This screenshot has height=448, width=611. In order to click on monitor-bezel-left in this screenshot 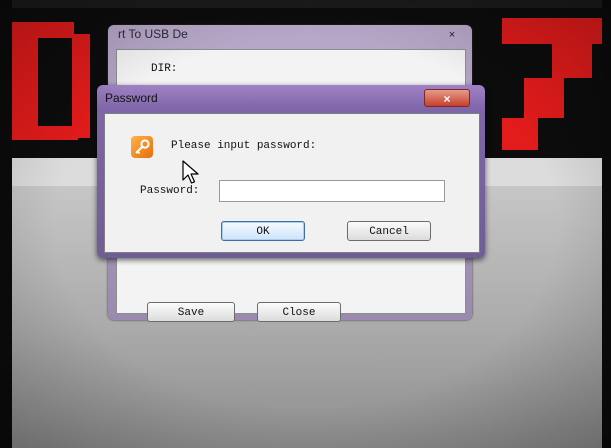, I will do `click(6, 224)`.